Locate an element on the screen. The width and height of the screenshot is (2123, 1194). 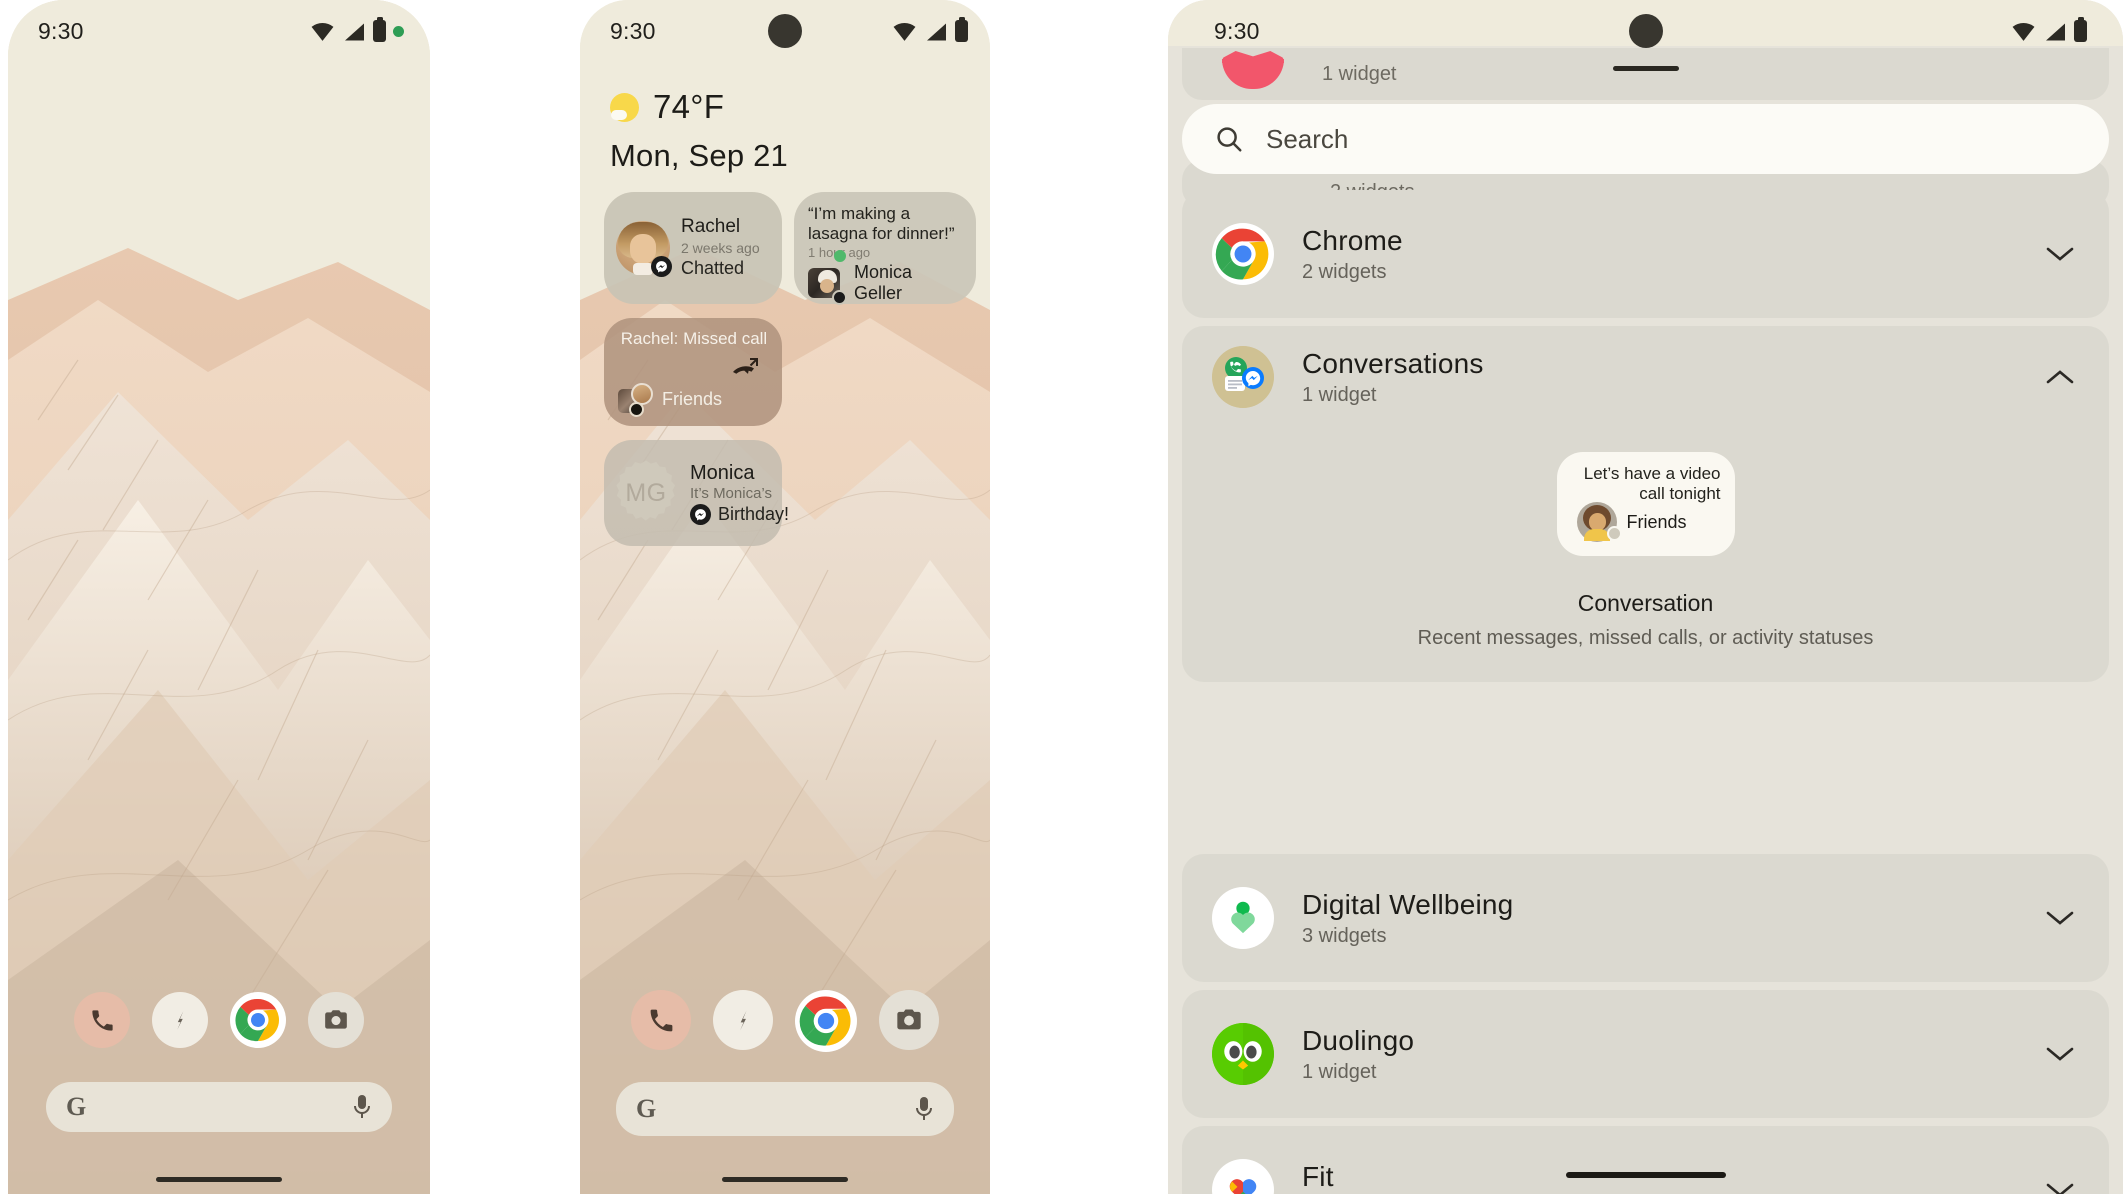
widget-preview-conversation: Let’s have a video call tonight Friends is located at coordinates (1645, 504).